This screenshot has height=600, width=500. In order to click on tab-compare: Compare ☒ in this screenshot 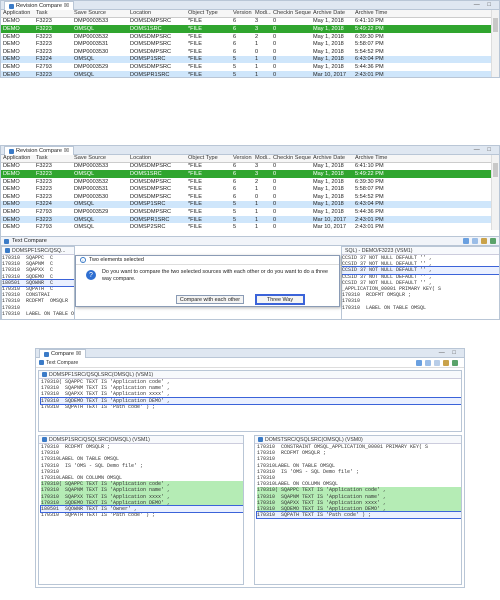, I will do `click(63, 353)`.